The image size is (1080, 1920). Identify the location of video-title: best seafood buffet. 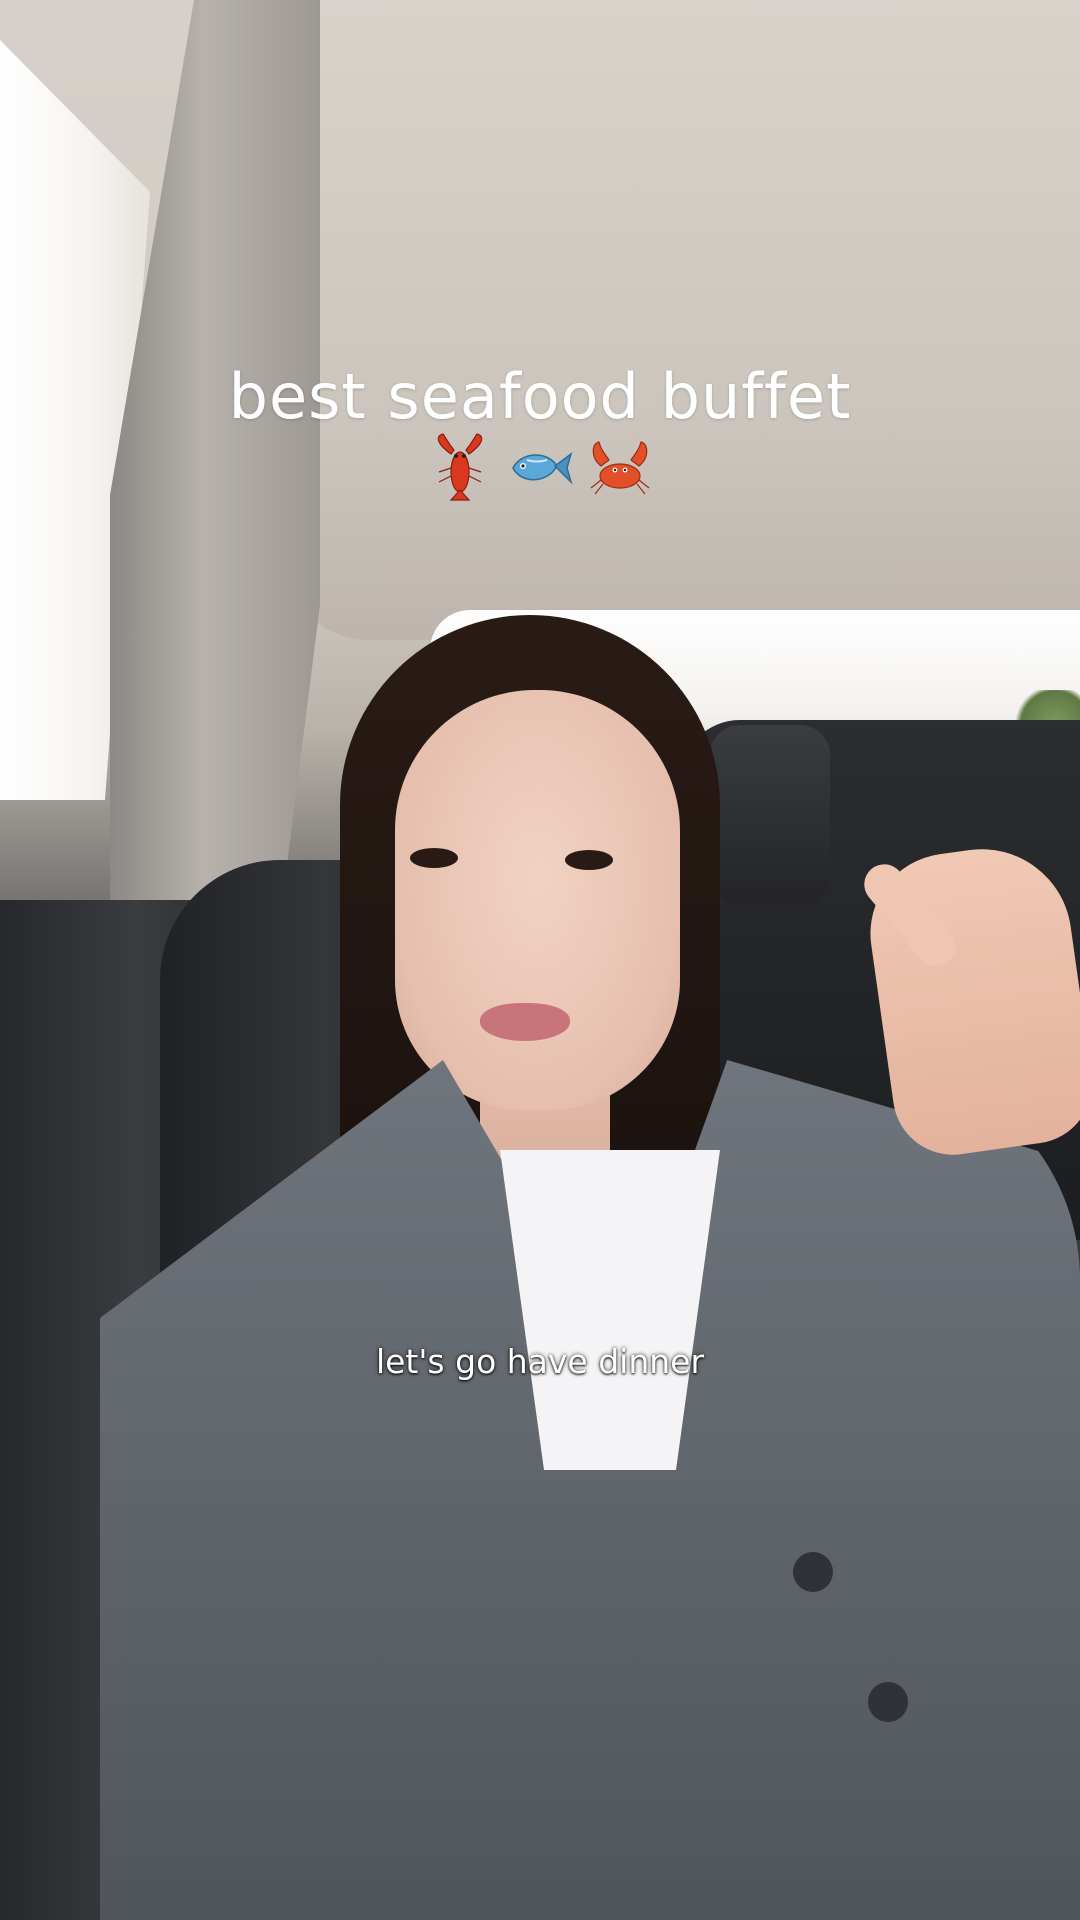
(540, 396).